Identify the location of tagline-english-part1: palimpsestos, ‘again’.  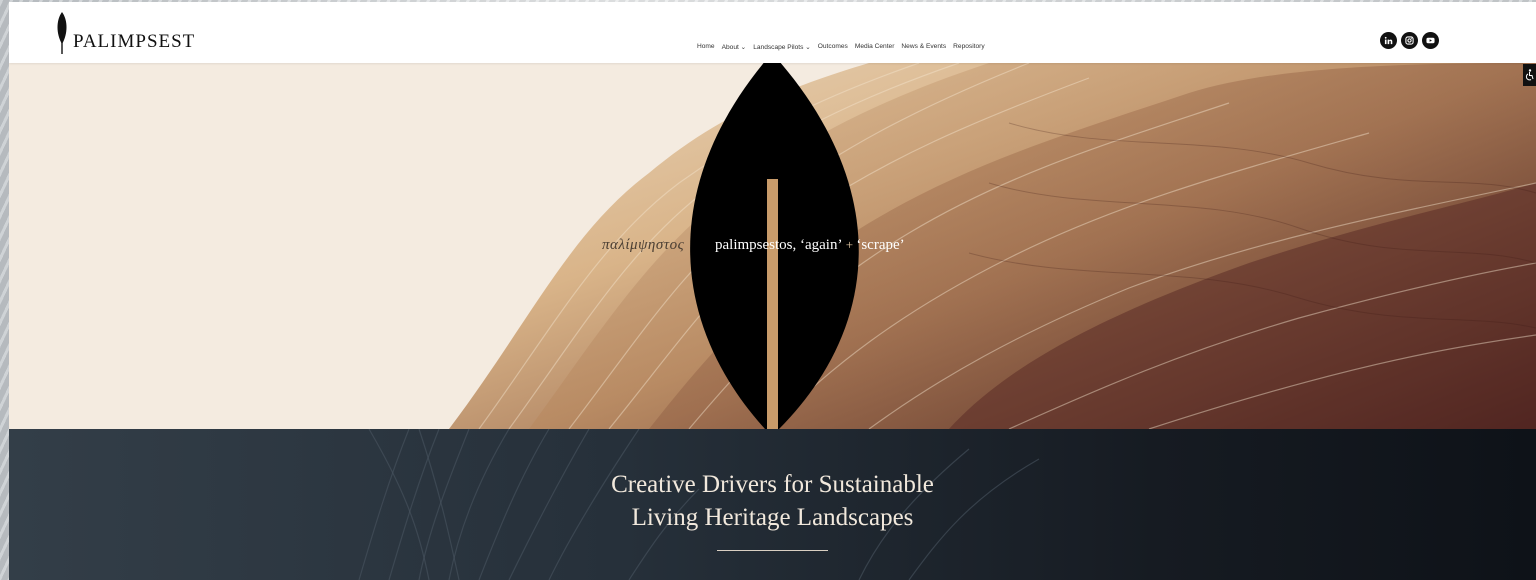
(779, 245).